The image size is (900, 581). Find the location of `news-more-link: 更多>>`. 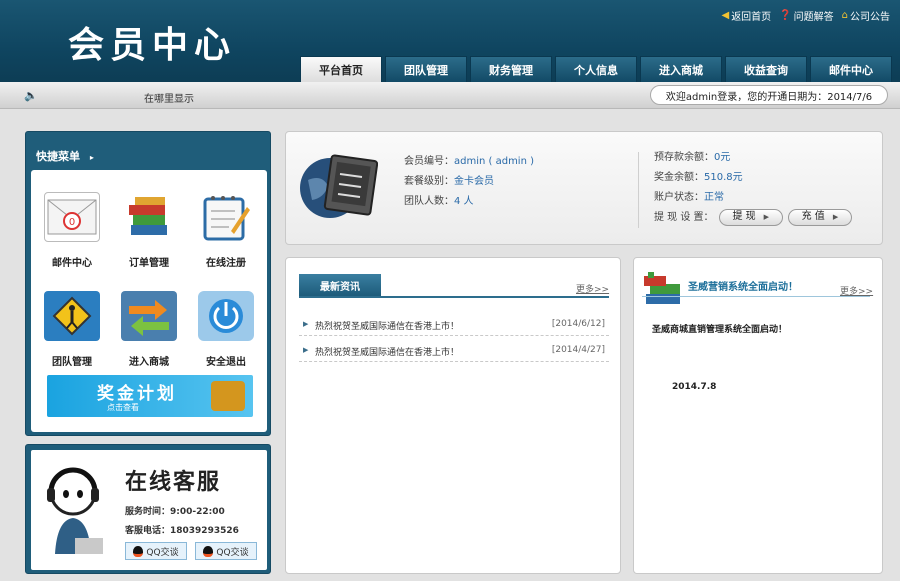

news-more-link: 更多>> is located at coordinates (592, 288).